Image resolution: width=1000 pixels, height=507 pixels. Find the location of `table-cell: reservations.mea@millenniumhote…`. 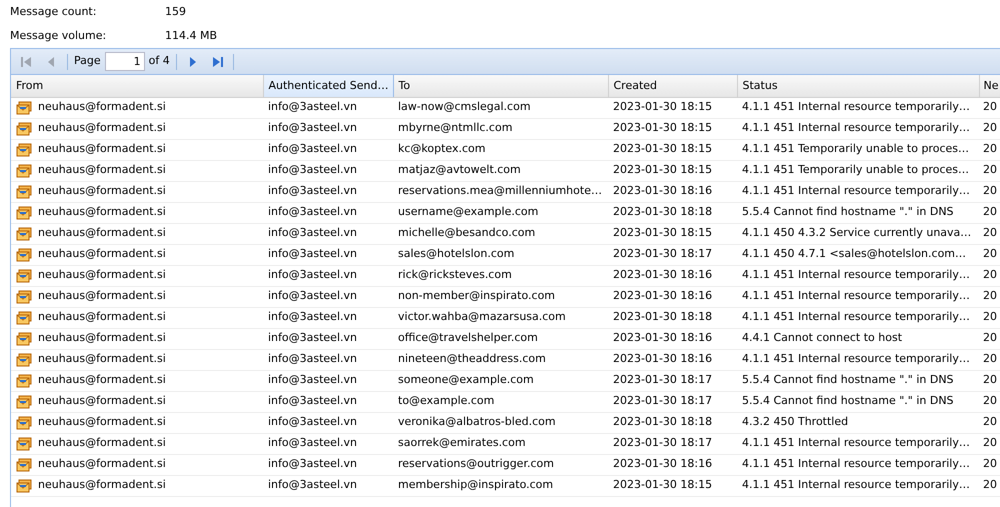

table-cell: reservations.mea@millenniumhote… is located at coordinates (500, 191).